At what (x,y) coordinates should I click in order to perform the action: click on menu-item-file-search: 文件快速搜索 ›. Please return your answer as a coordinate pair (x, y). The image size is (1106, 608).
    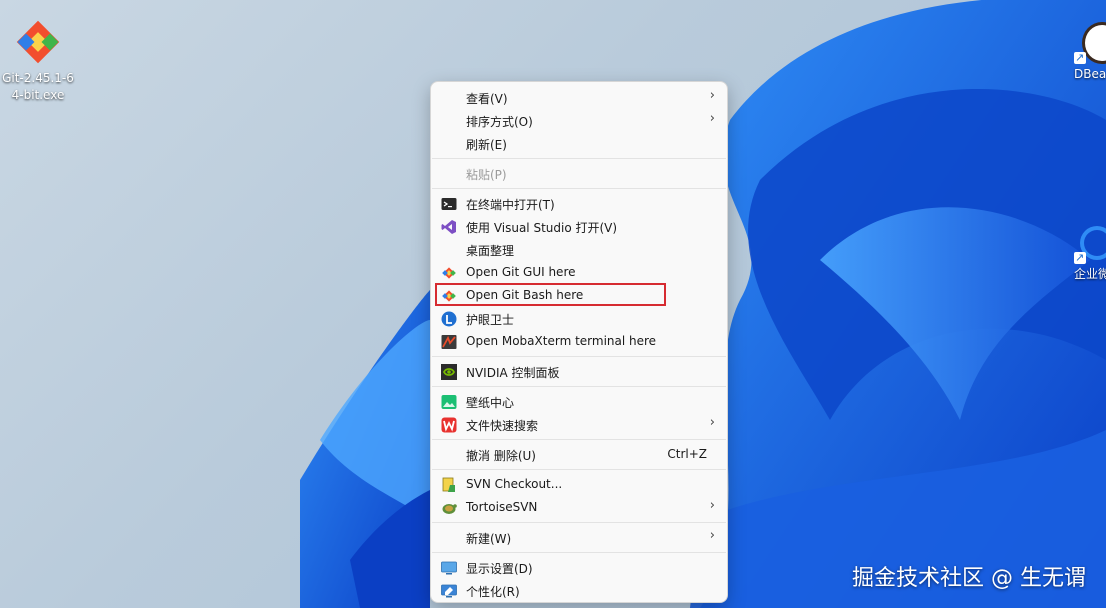
    Looking at the image, I should click on (579, 424).